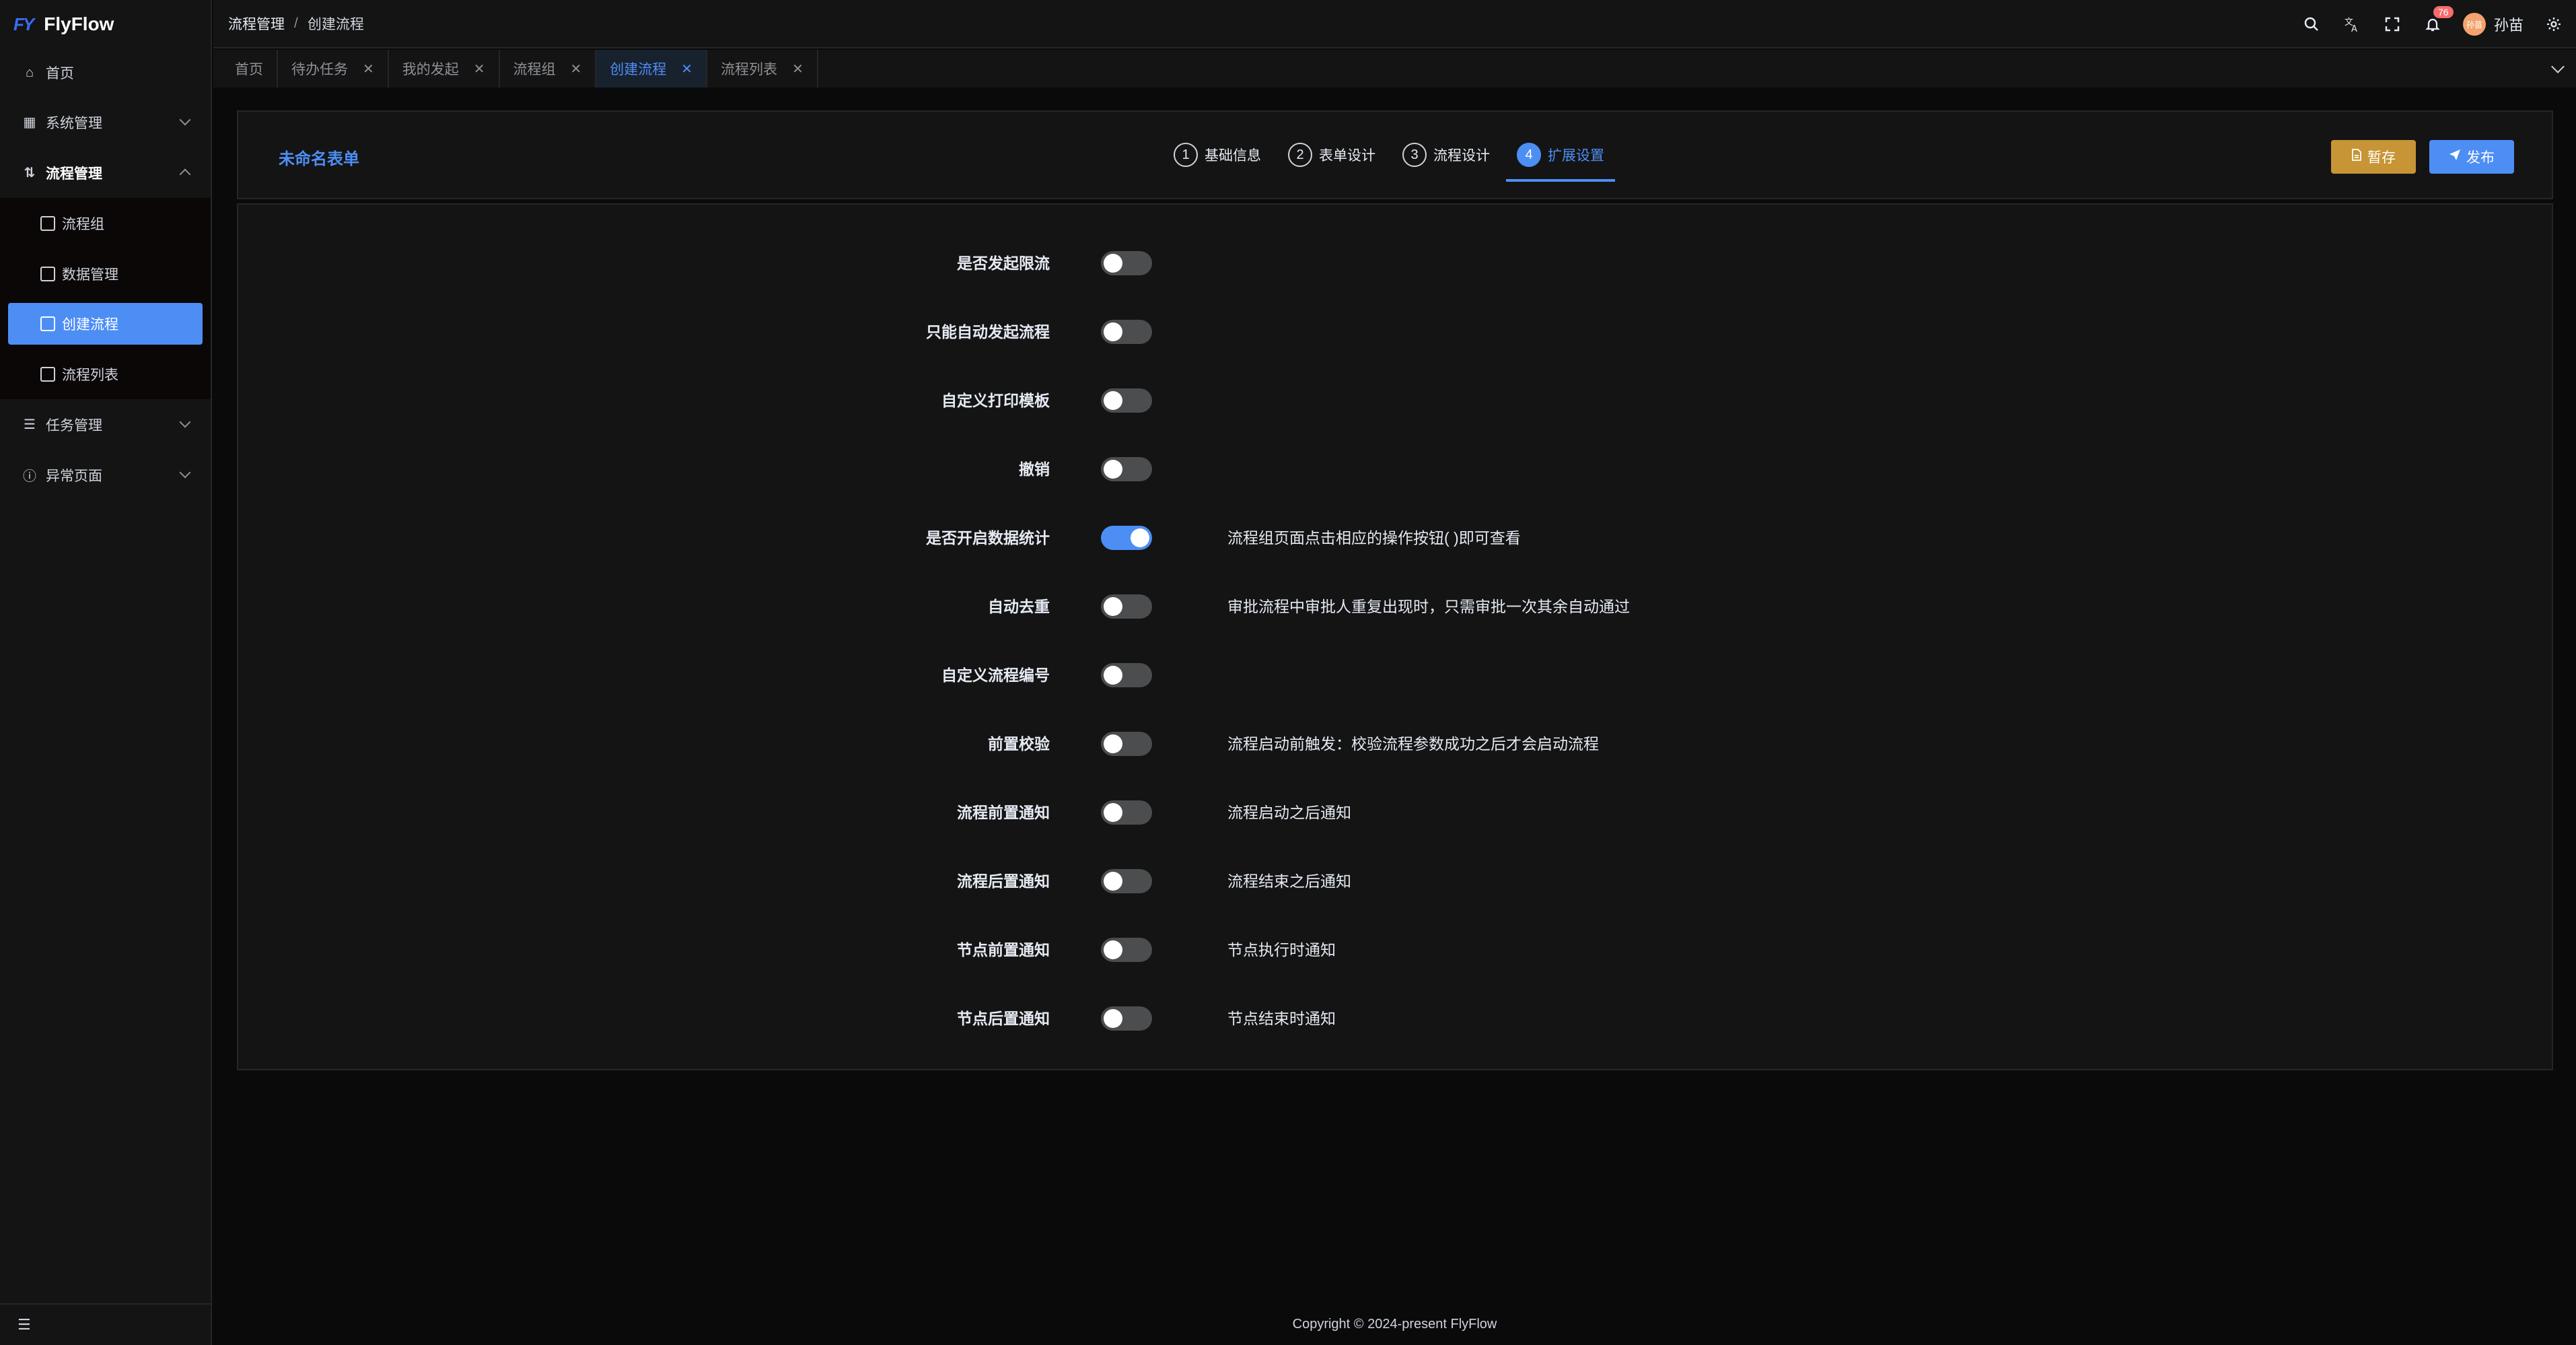 Image resolution: width=2576 pixels, height=1345 pixels. I want to click on flow-post-notify-switch, so click(1126, 881).